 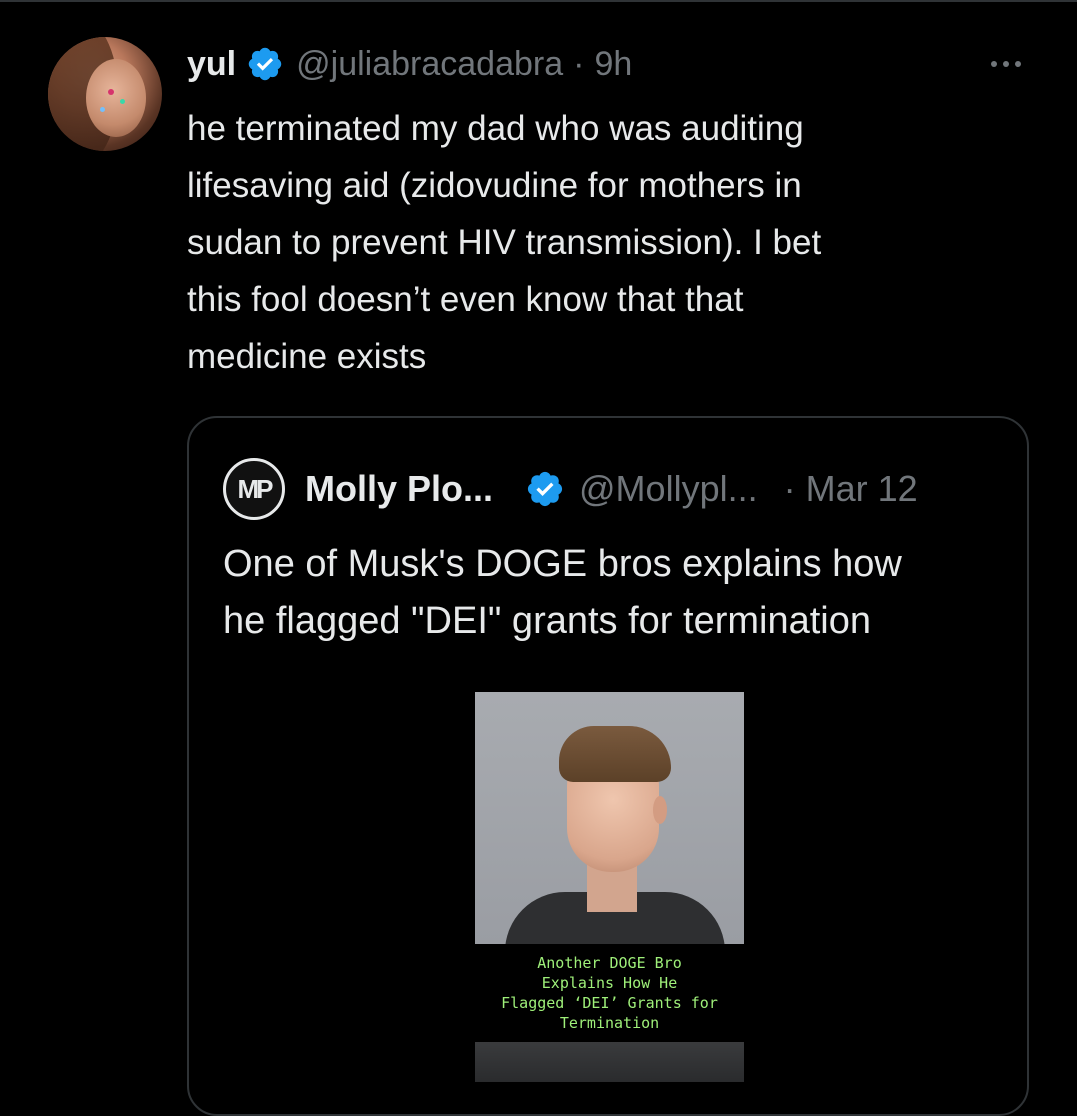 I want to click on tweet-text-line: medicine exists, so click(x=307, y=356).